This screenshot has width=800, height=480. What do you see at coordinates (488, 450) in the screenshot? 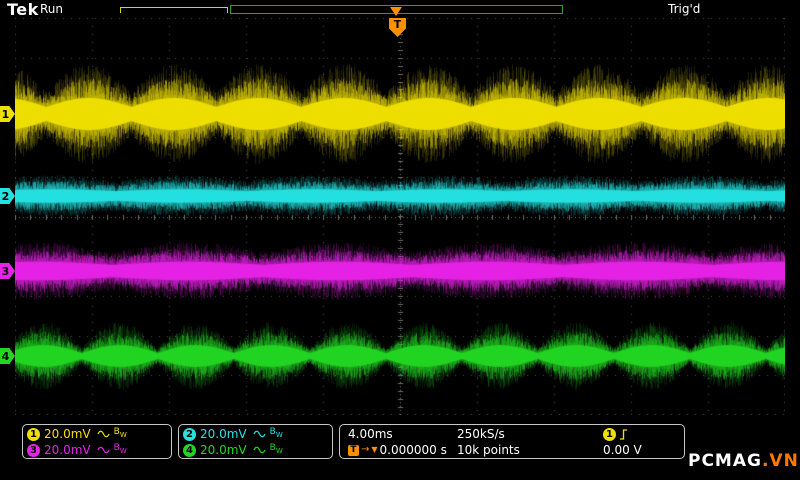
I see `record-length: 10k points` at bounding box center [488, 450].